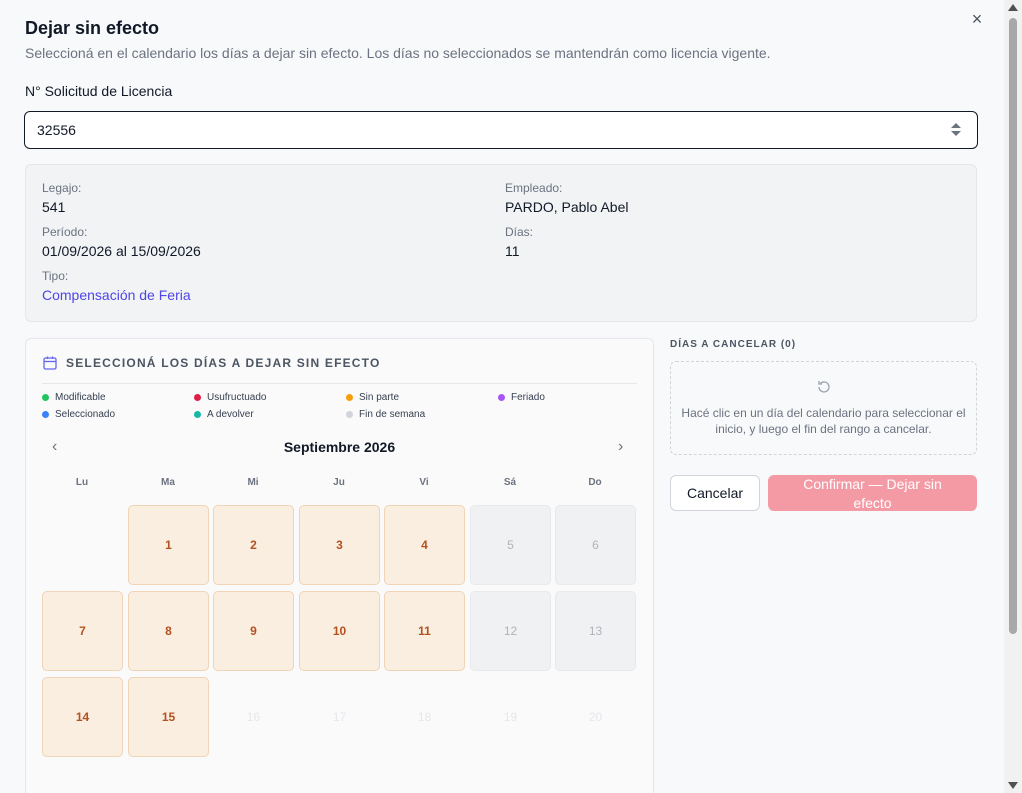  What do you see at coordinates (339, 482) in the screenshot?
I see `weekday-label: Ju` at bounding box center [339, 482].